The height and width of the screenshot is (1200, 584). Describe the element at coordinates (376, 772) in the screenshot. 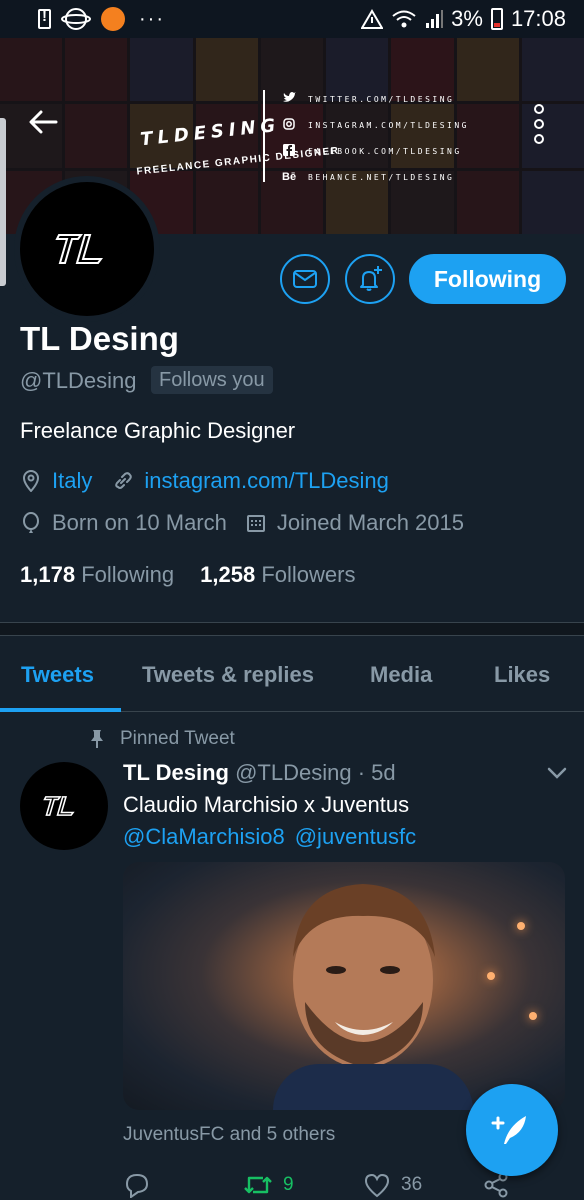

I see `tweet-timestamp: · 5d` at that location.